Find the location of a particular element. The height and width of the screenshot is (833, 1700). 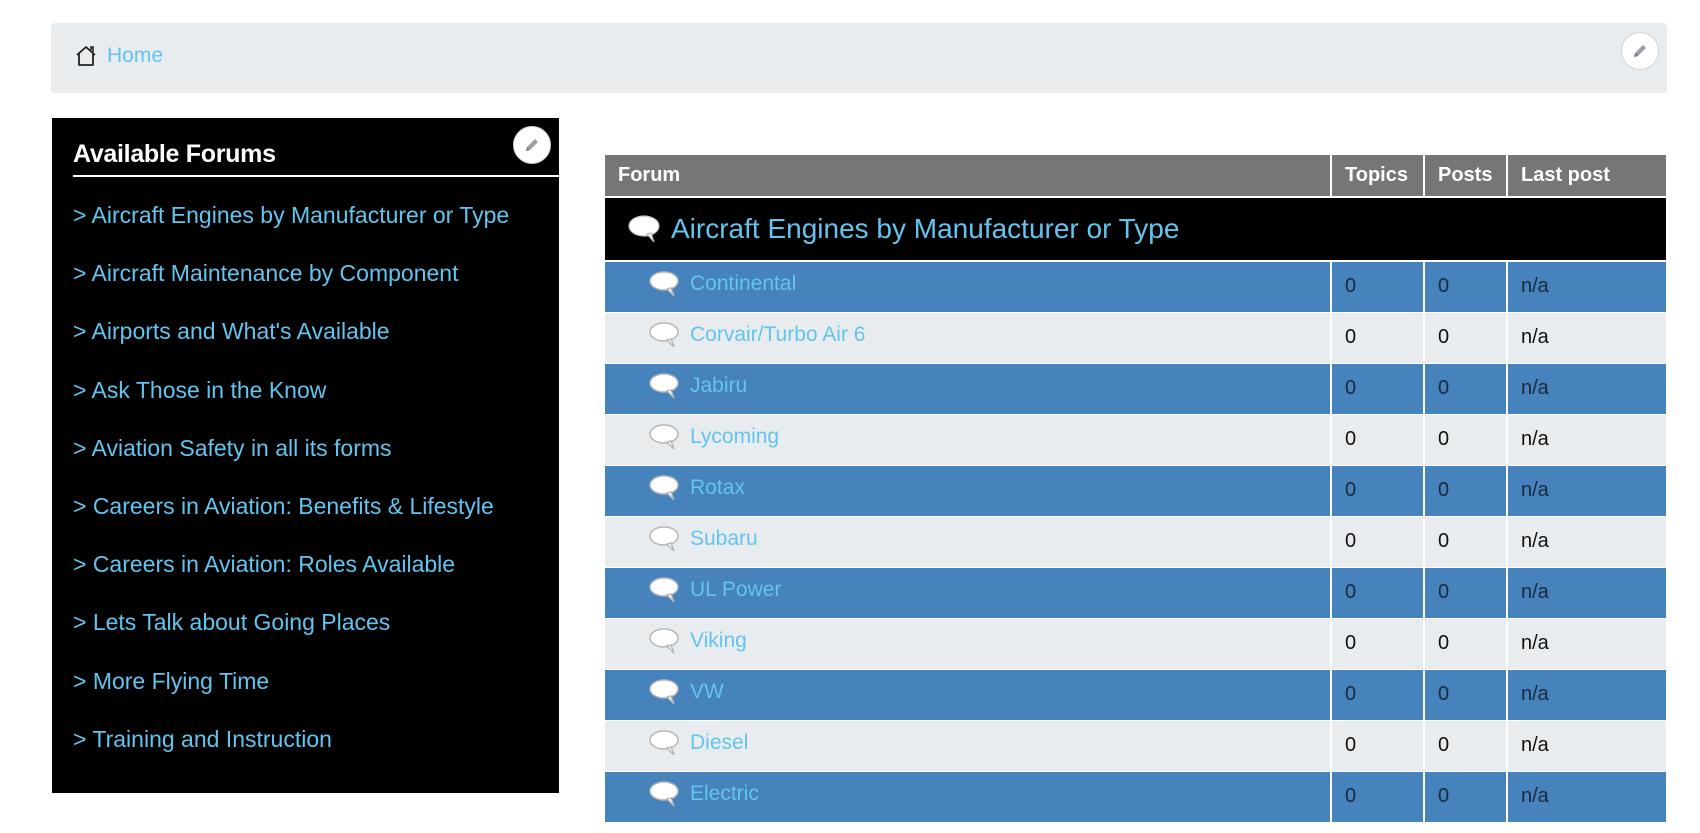

breadcrumb-home-link: Home is located at coordinates (135, 56).